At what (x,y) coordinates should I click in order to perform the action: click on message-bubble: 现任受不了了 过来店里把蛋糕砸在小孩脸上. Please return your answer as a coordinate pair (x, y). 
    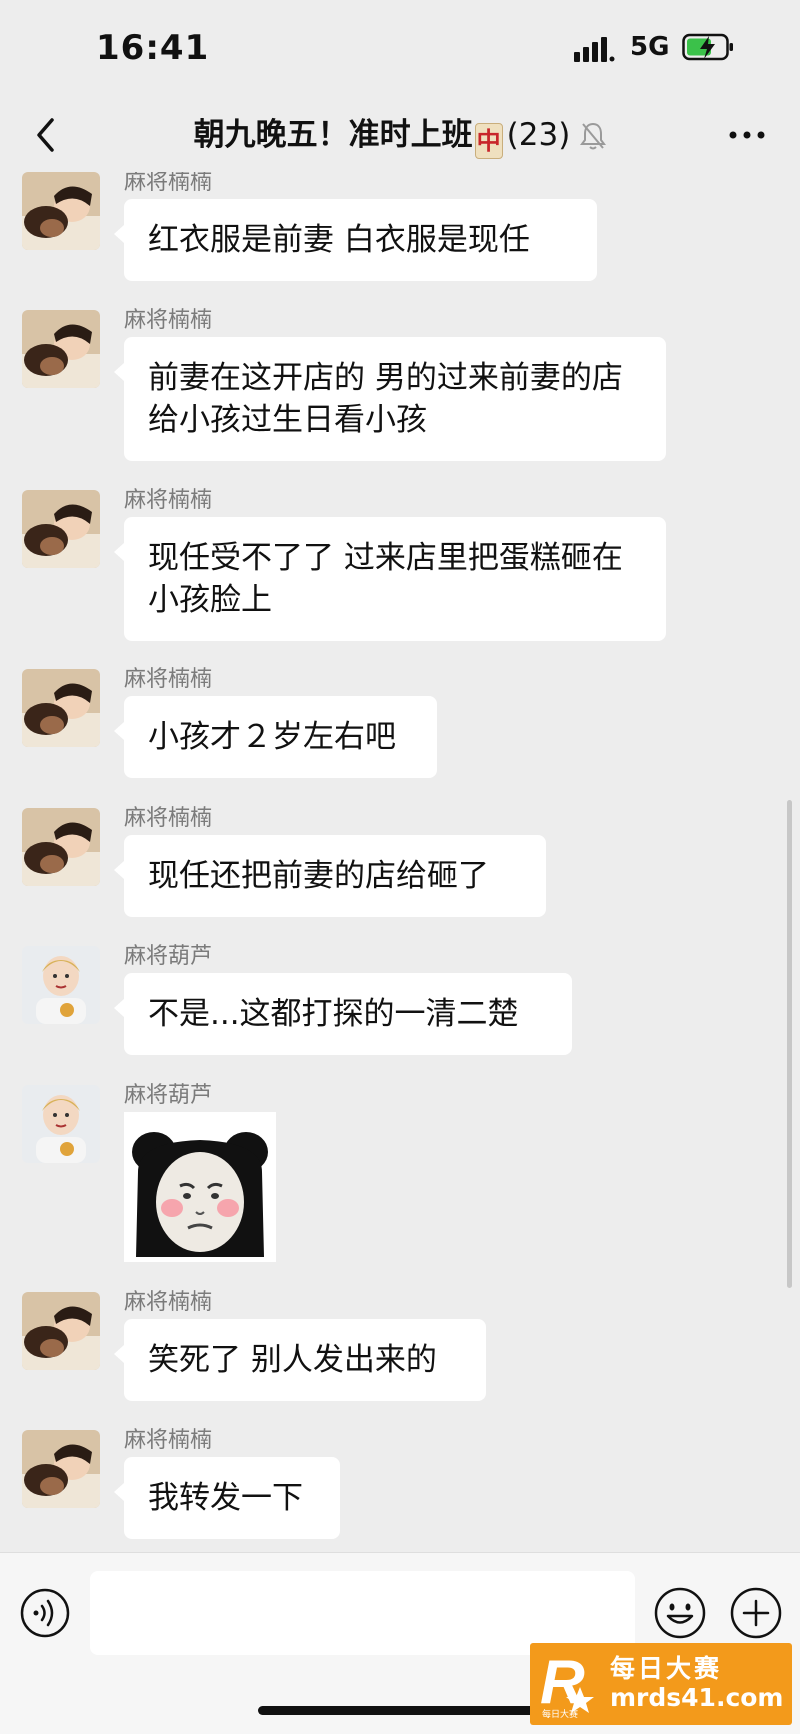
    Looking at the image, I should click on (390, 579).